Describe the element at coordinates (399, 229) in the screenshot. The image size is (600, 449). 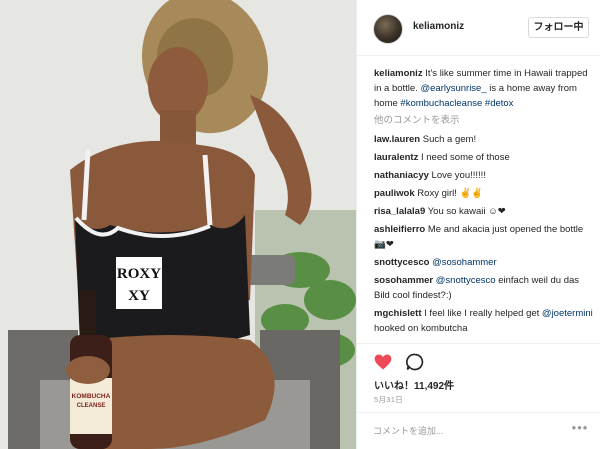
I see `comment-username: ashleifierro` at that location.